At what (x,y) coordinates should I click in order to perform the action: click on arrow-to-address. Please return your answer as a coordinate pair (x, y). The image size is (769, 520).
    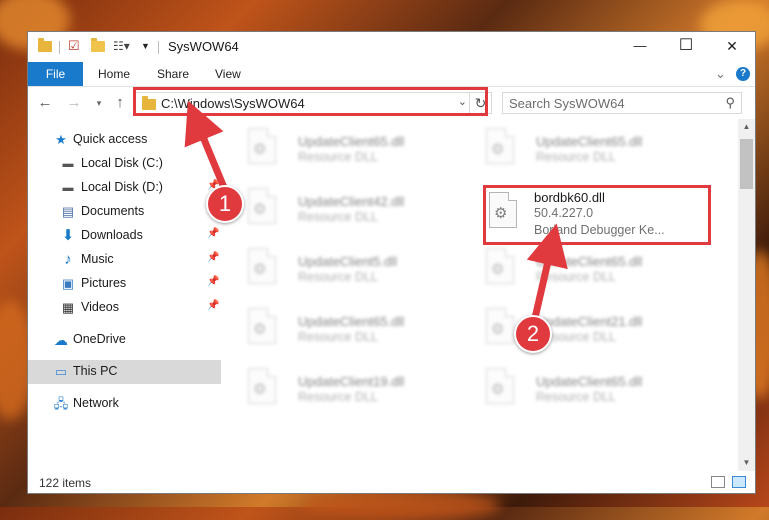
    Looking at the image, I should click on (206, 146).